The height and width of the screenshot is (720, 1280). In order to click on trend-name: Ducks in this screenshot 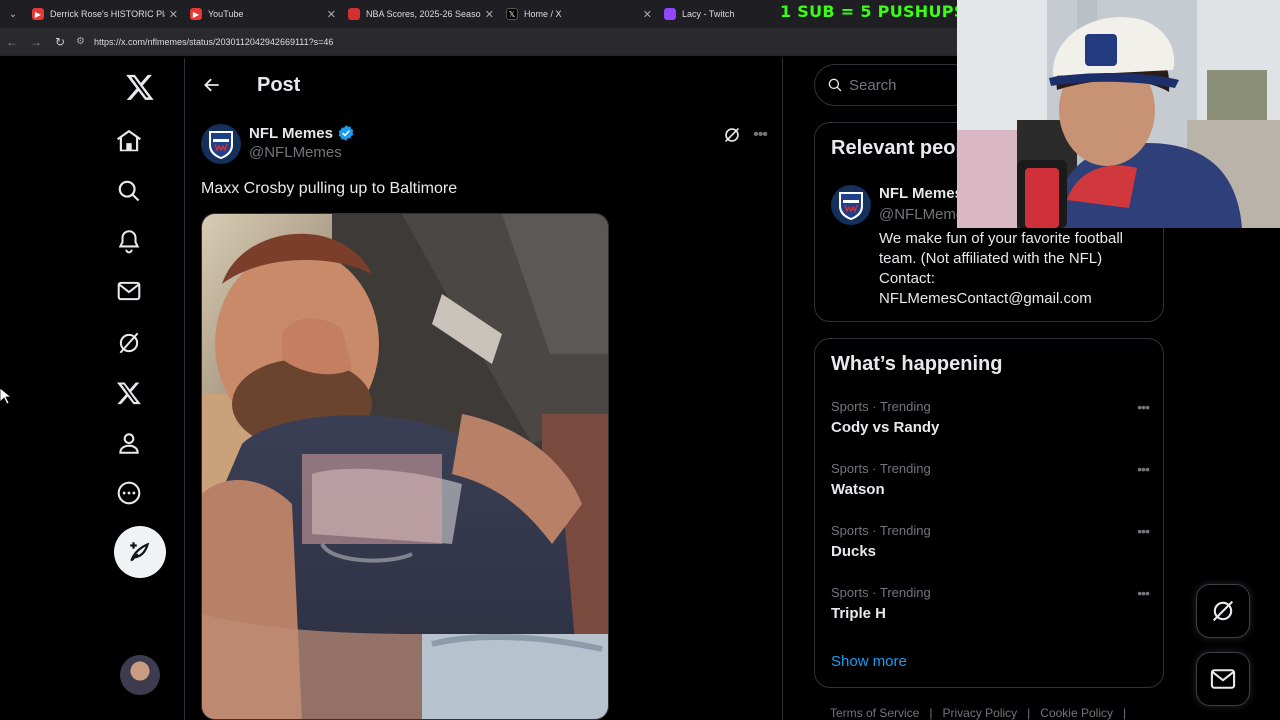, I will do `click(854, 551)`.